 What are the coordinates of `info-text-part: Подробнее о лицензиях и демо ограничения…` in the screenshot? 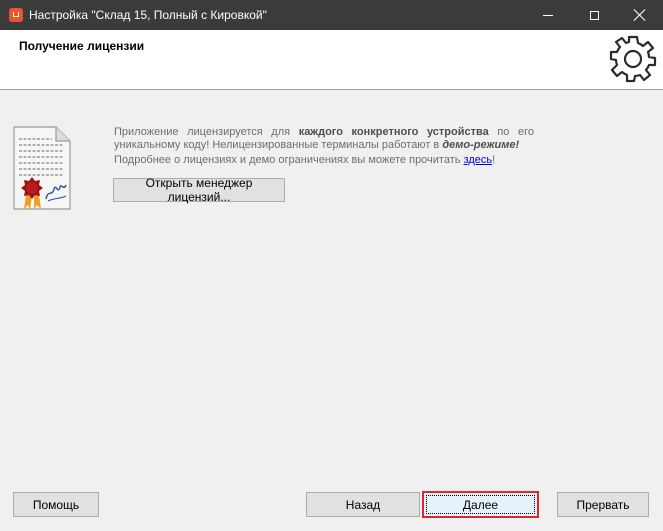 It's located at (289, 160).